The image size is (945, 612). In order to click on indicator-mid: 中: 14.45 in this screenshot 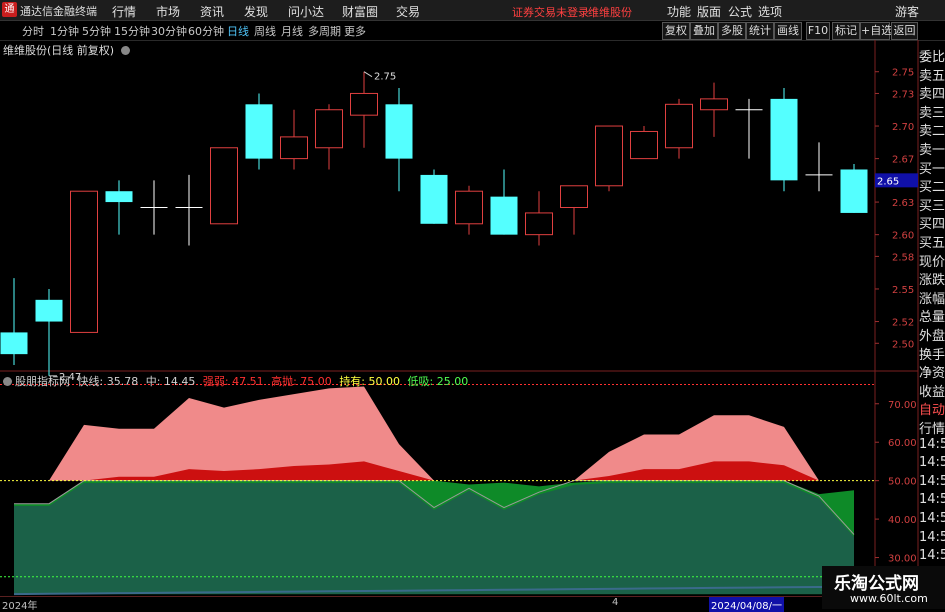, I will do `click(170, 381)`.